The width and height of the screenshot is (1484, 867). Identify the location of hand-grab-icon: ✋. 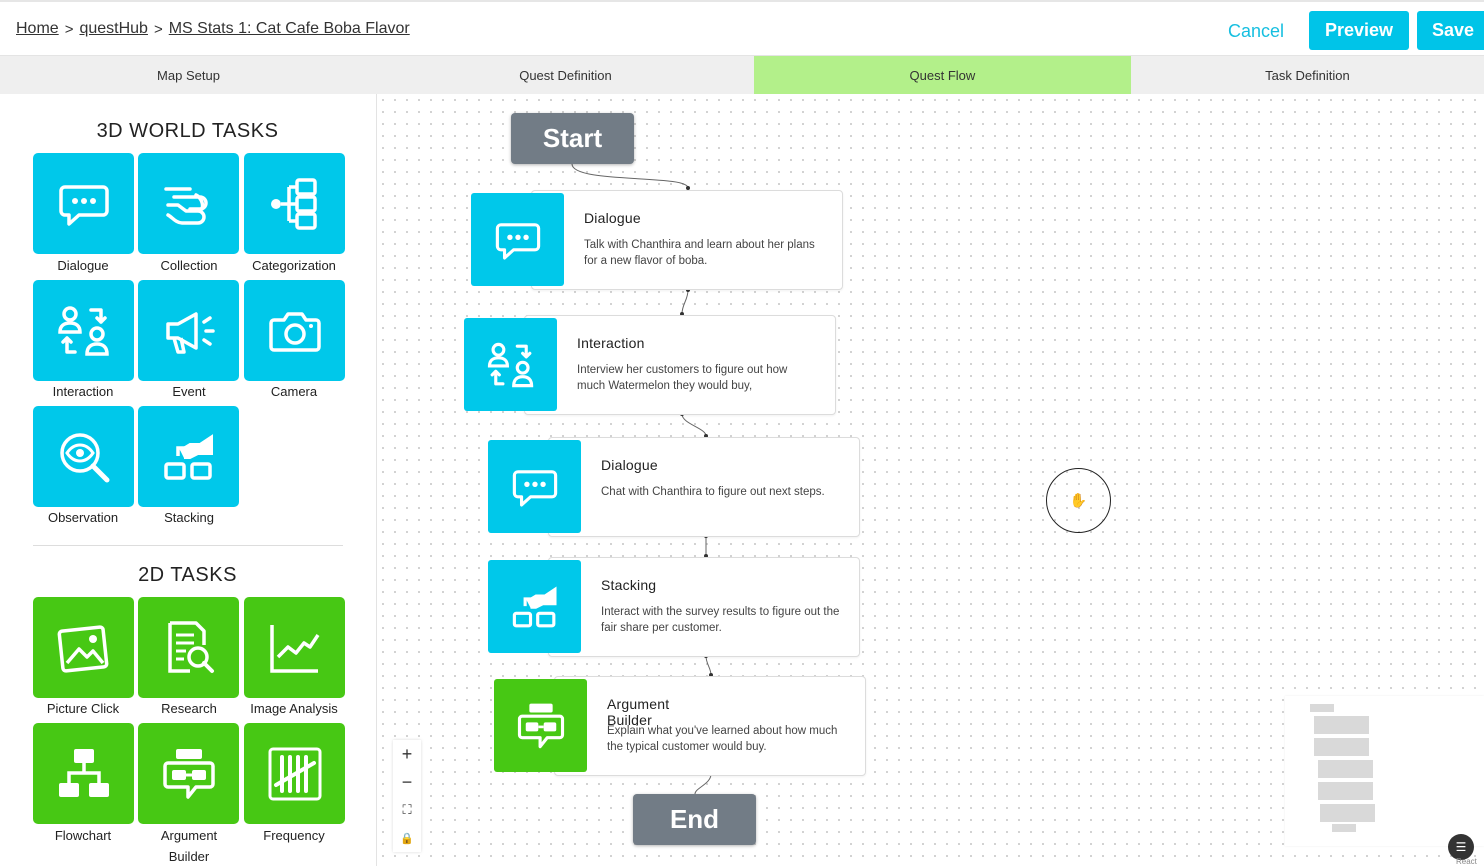
(1078, 500).